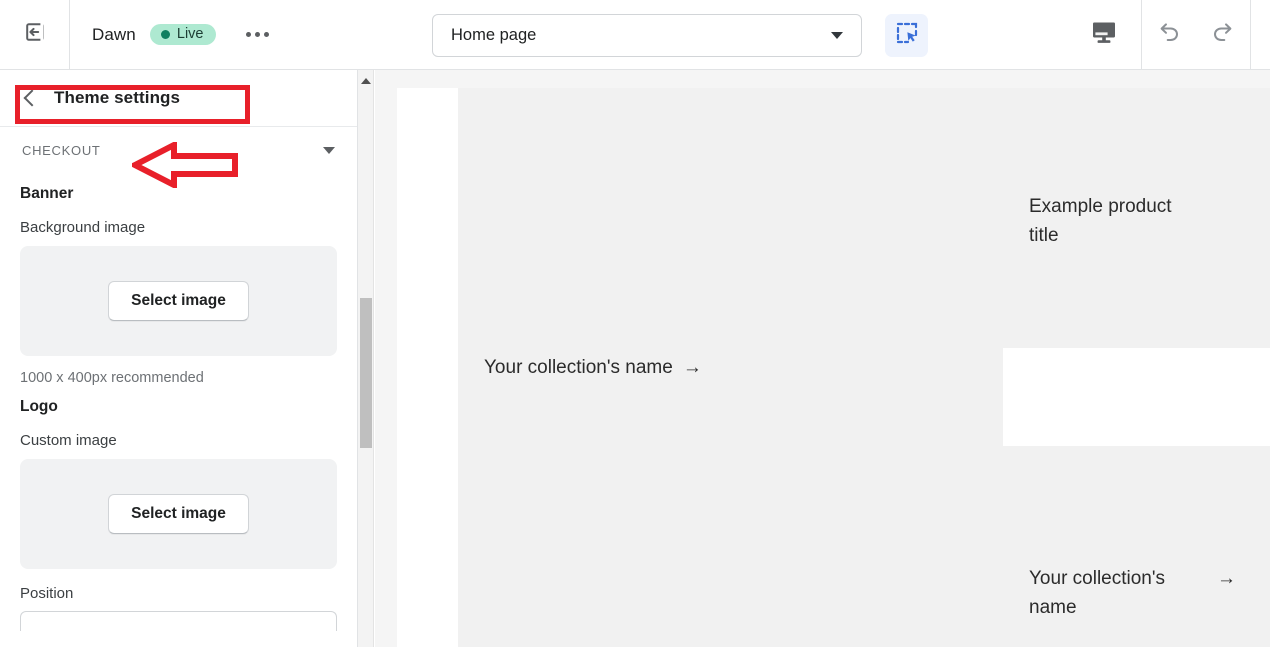 The image size is (1270, 647). I want to click on theme-info: Dawn Live, so click(174, 34).